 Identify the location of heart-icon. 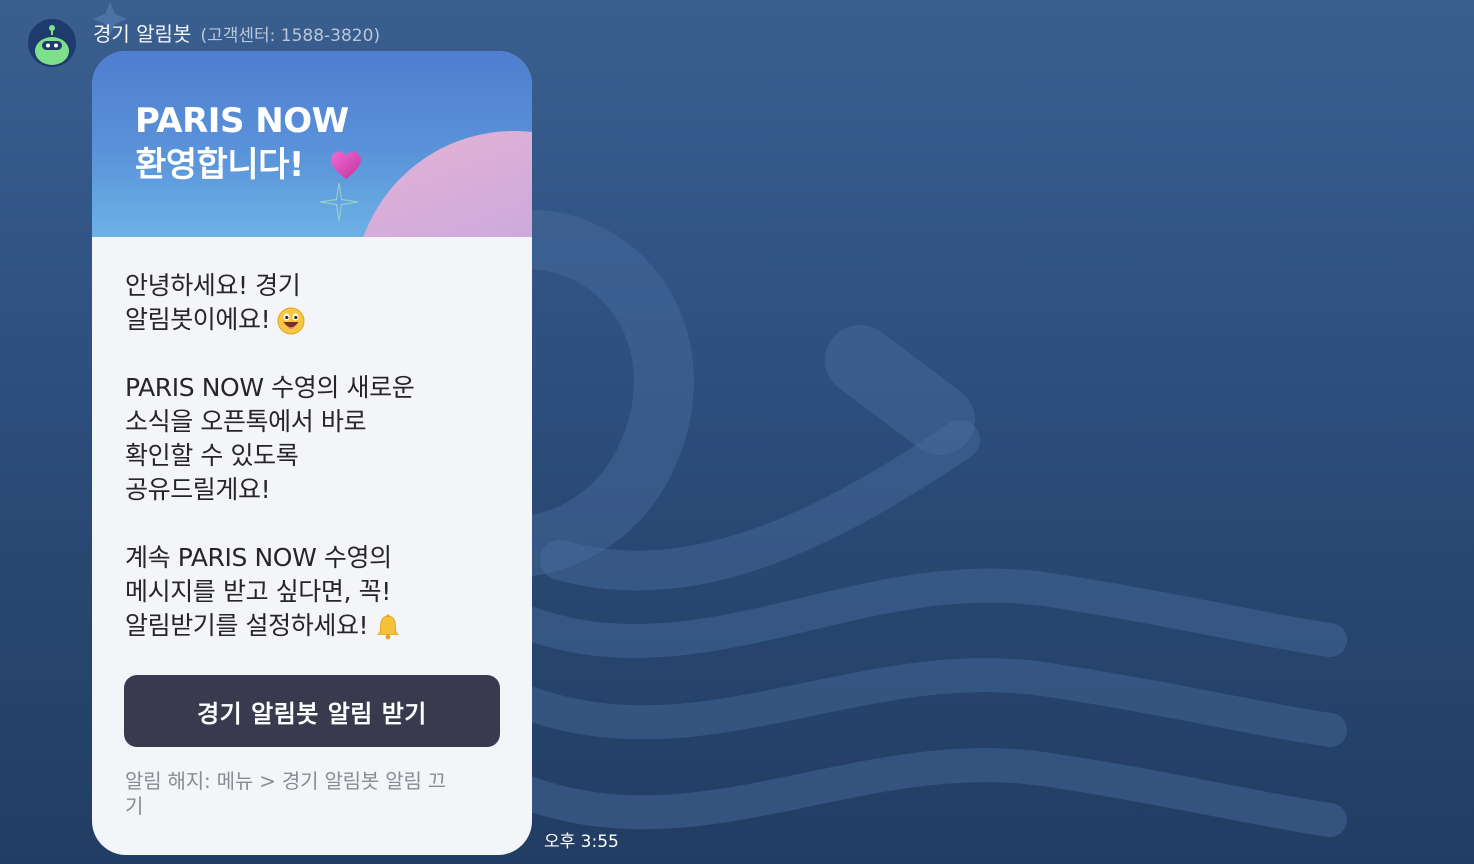
(346, 165).